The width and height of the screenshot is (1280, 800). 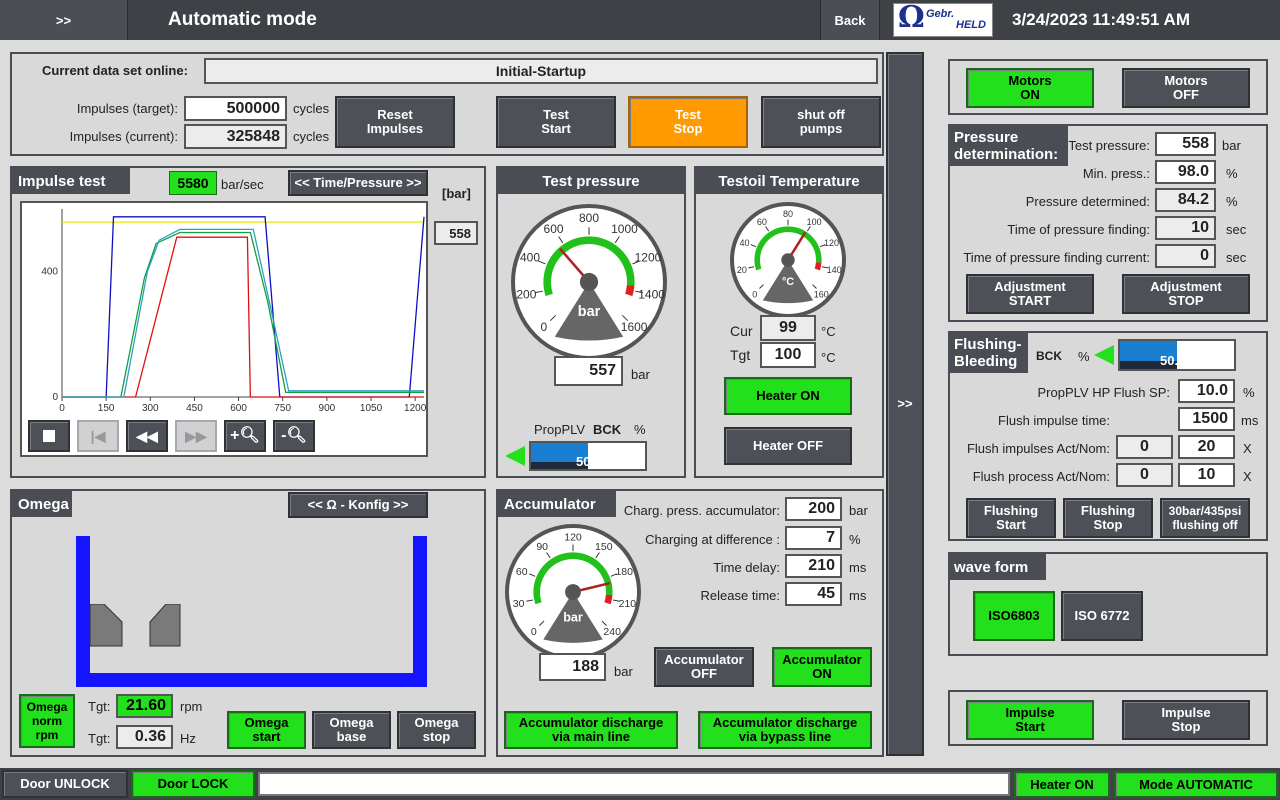 What do you see at coordinates (989, 353) in the screenshot?
I see `flushing-title: Flushing- Bleeding` at bounding box center [989, 353].